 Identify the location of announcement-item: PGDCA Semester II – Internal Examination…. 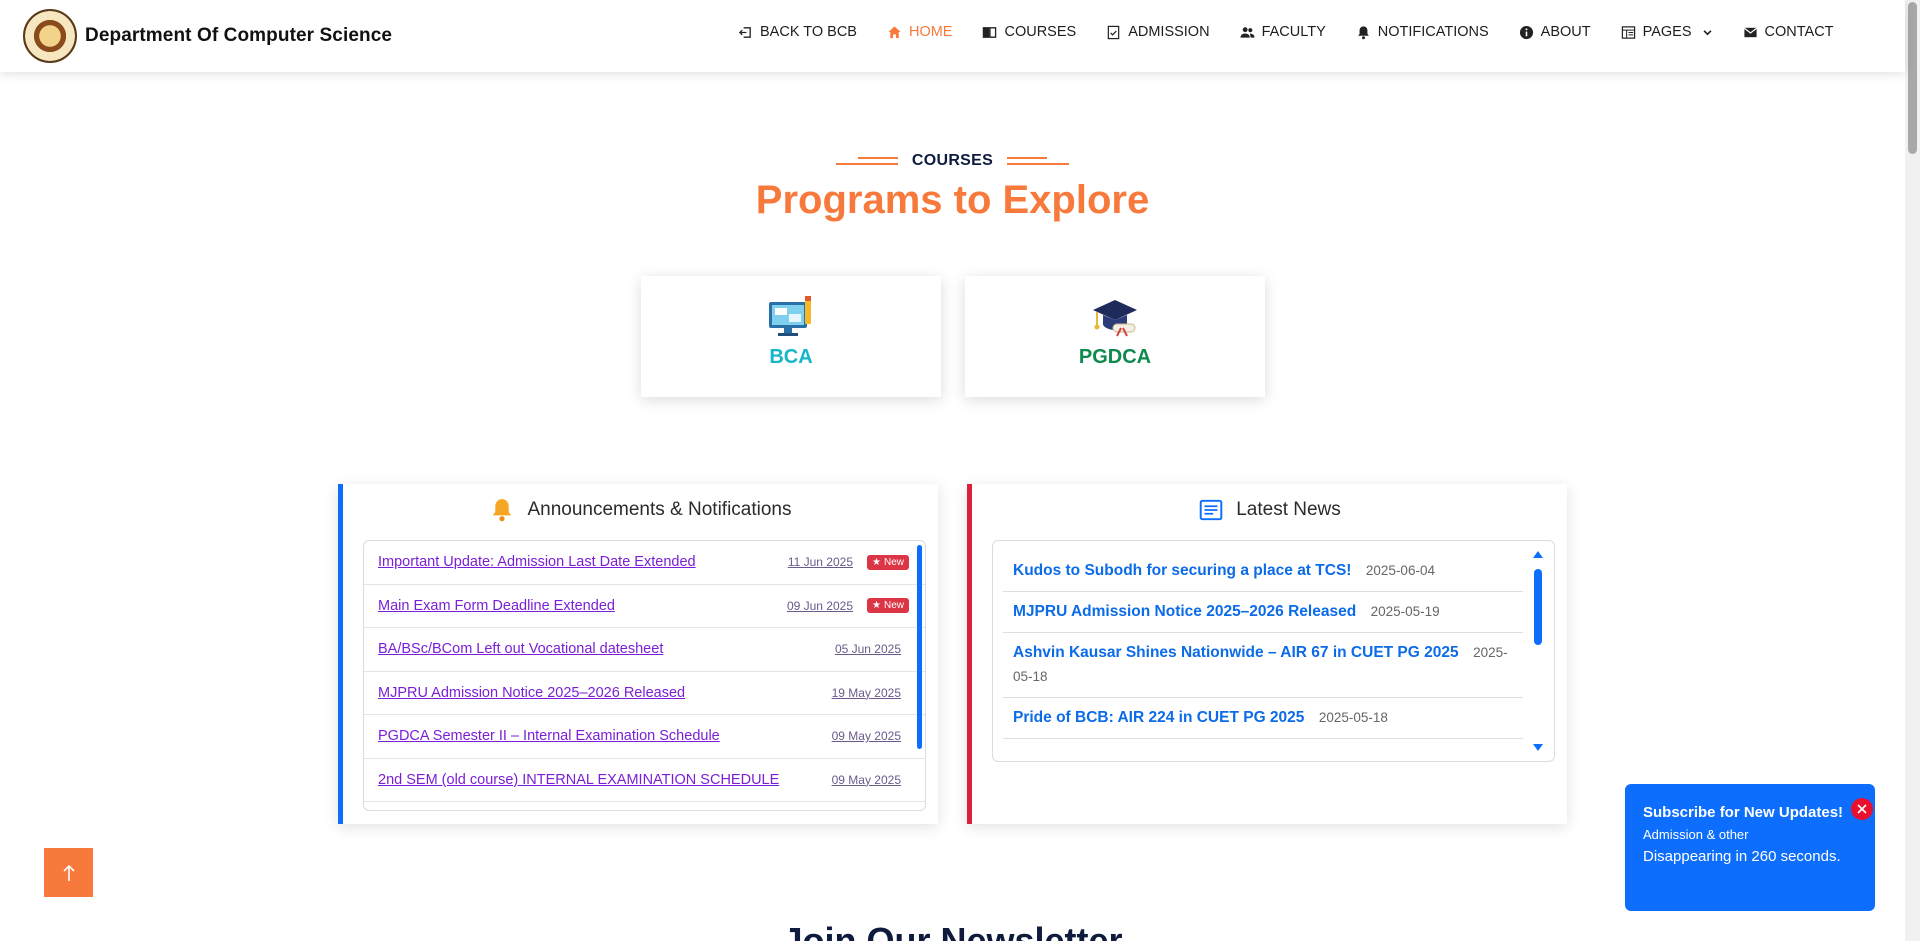
(644, 737).